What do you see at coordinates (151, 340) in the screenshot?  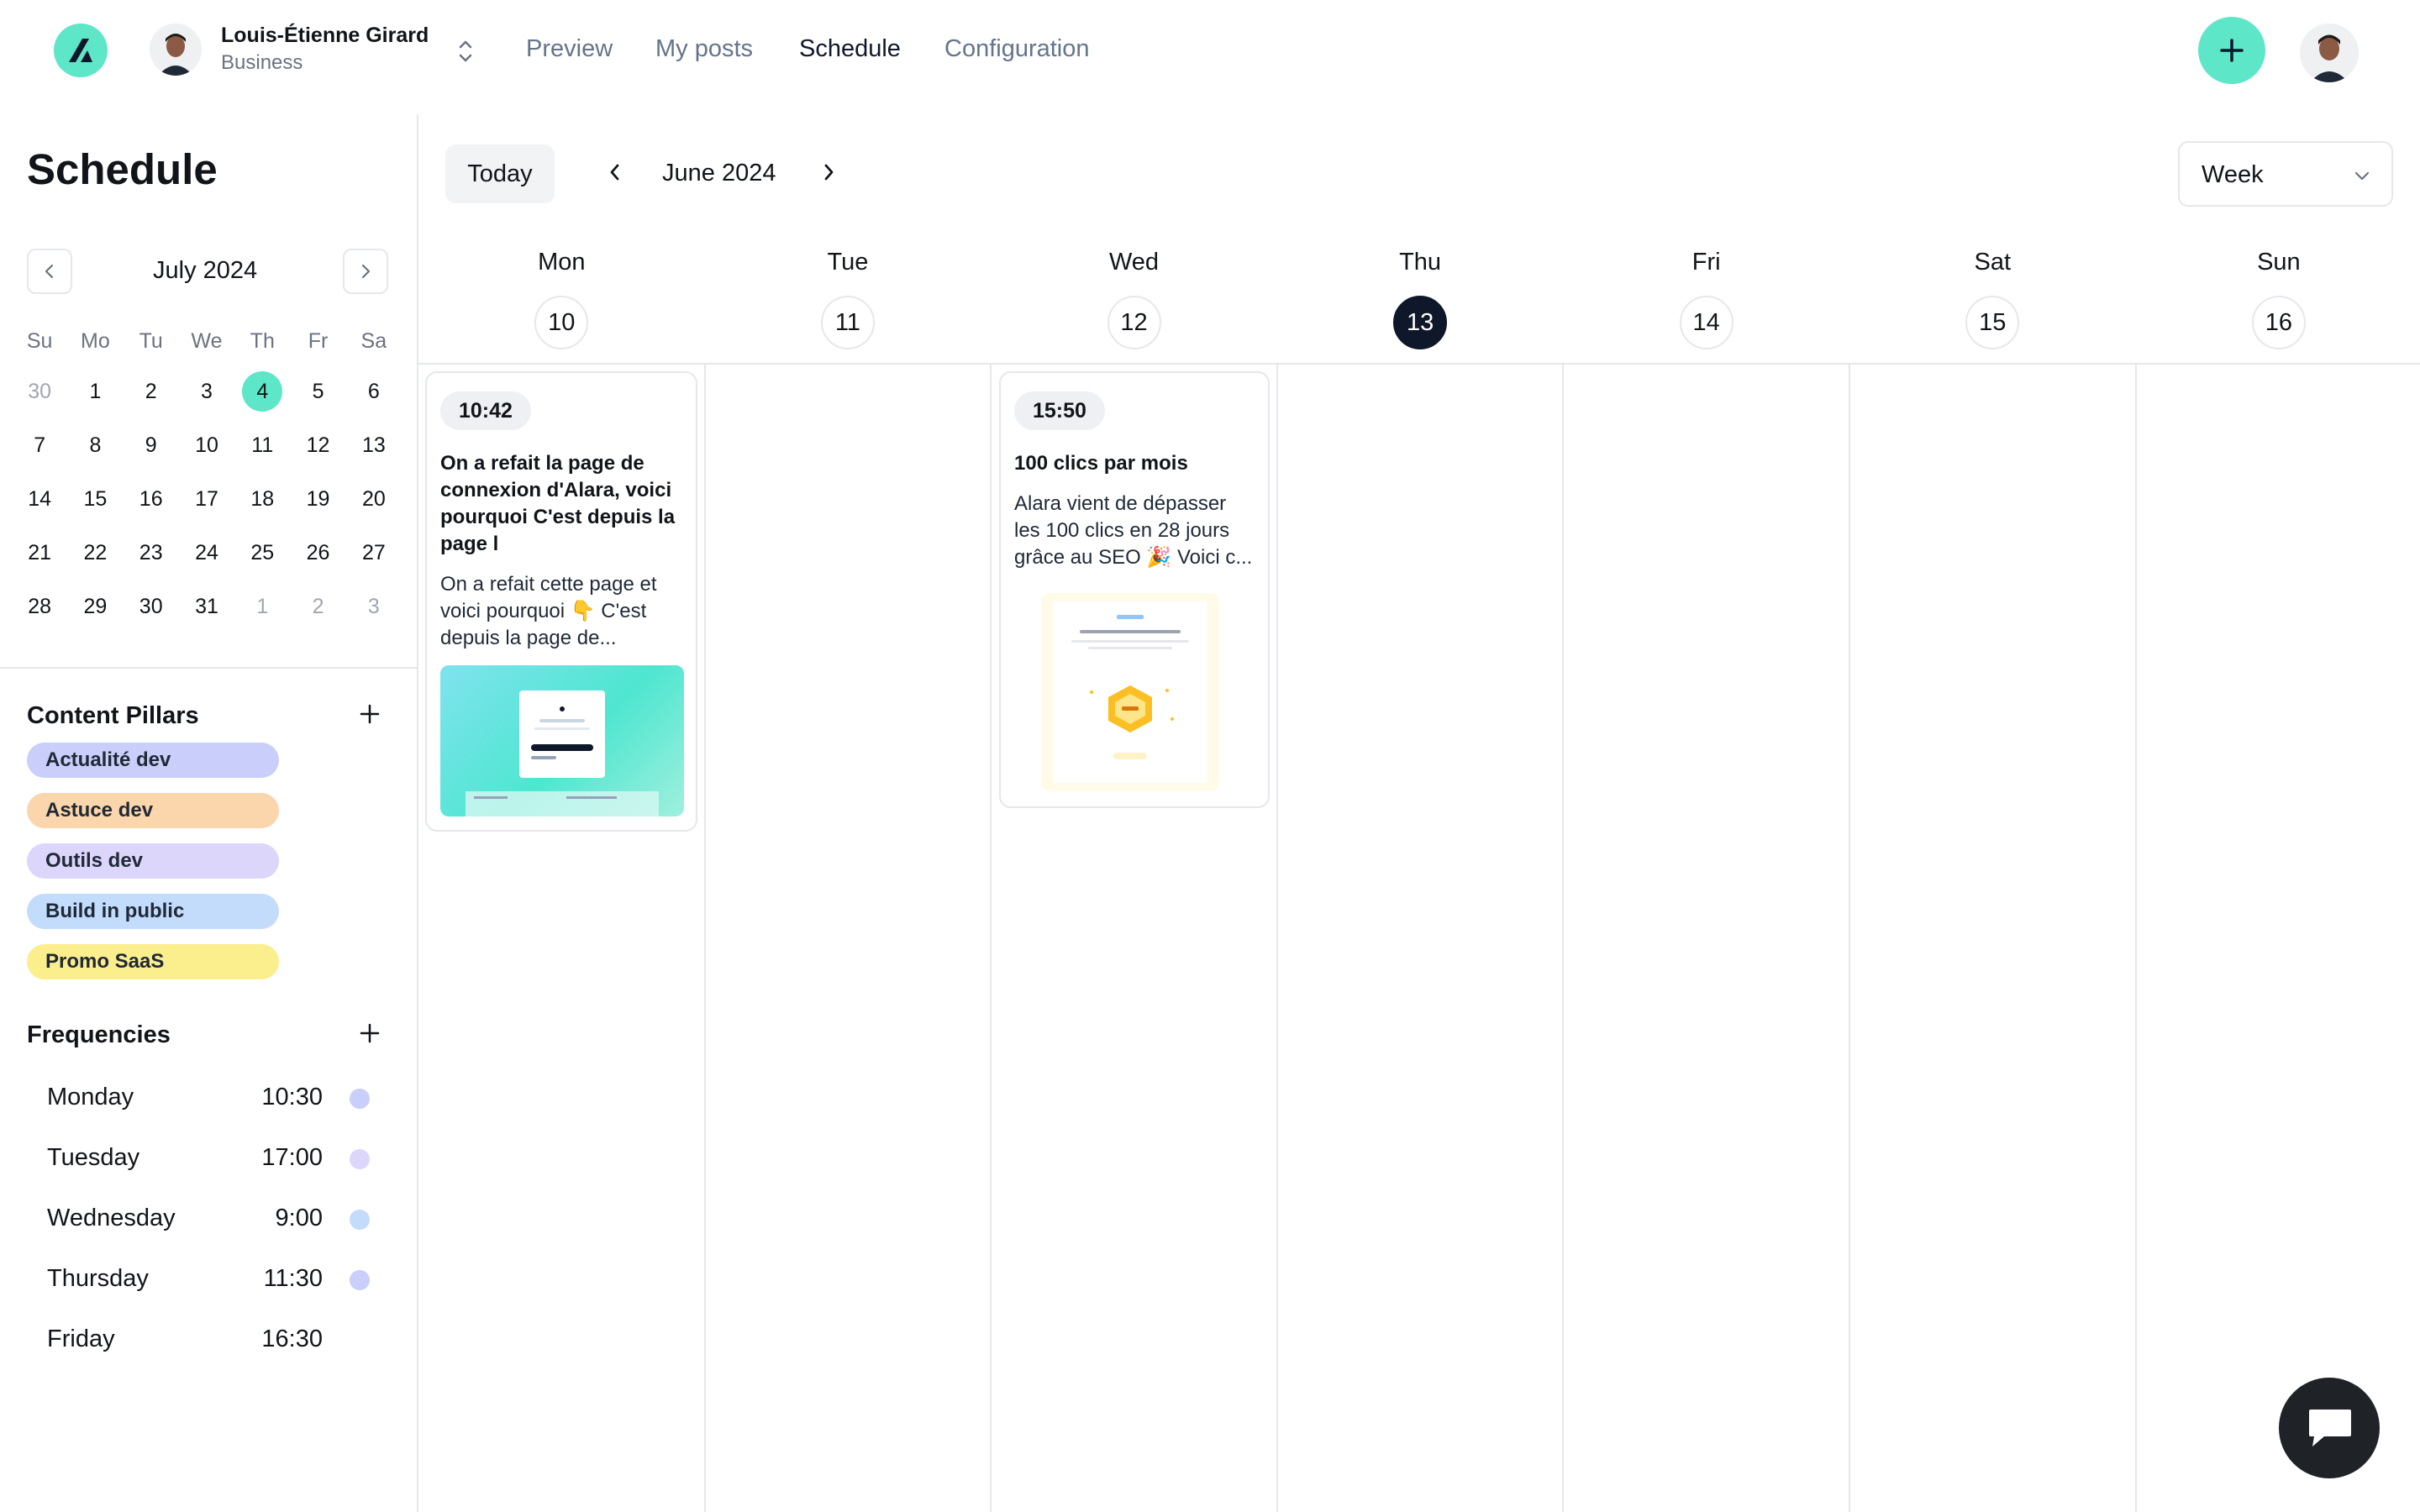 I see `weekday-label: Tu` at bounding box center [151, 340].